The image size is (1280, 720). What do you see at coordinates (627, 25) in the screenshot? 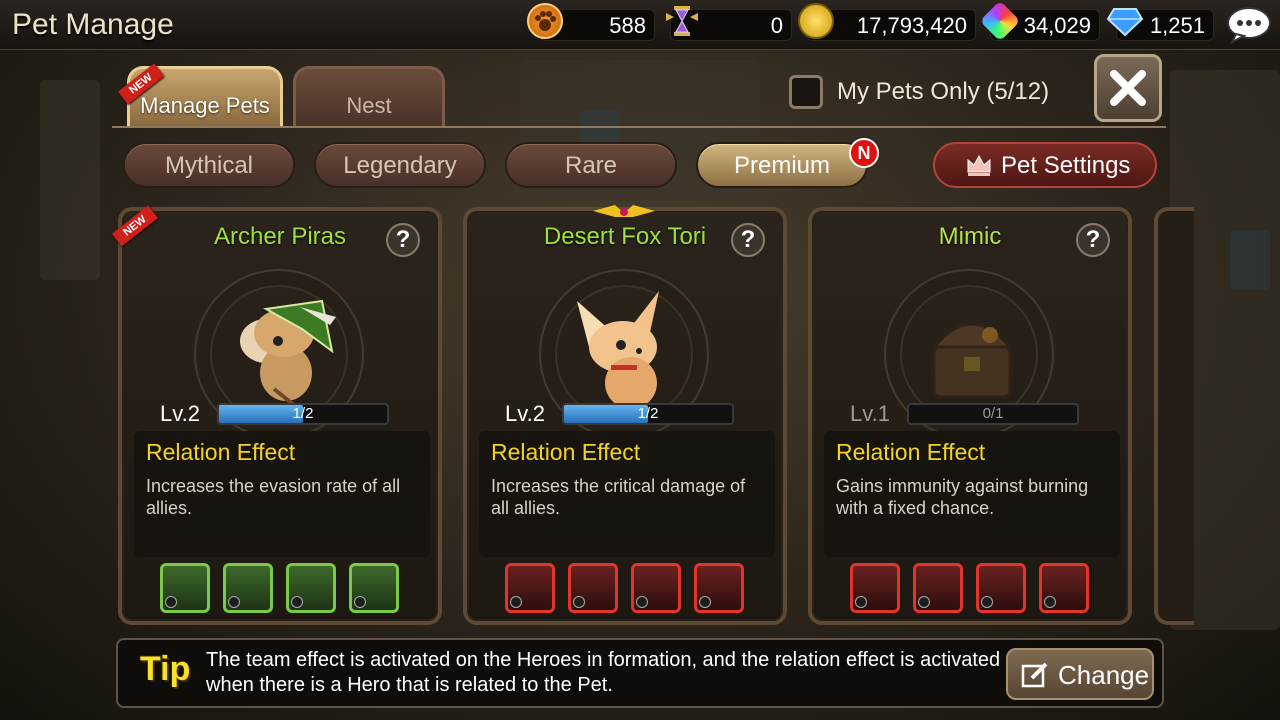
I see `paw-count: 588` at bounding box center [627, 25].